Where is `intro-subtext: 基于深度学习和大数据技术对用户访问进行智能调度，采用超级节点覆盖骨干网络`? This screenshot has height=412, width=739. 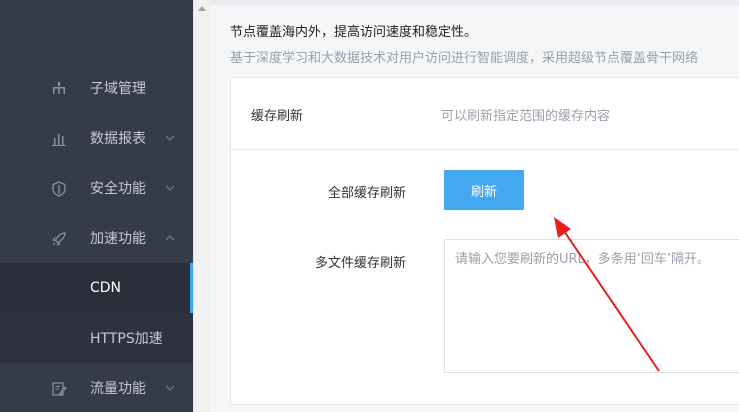
intro-subtext: 基于深度学习和大数据技术对用户访问进行智能调度，采用超级节点覆盖骨干网络 is located at coordinates (464, 58).